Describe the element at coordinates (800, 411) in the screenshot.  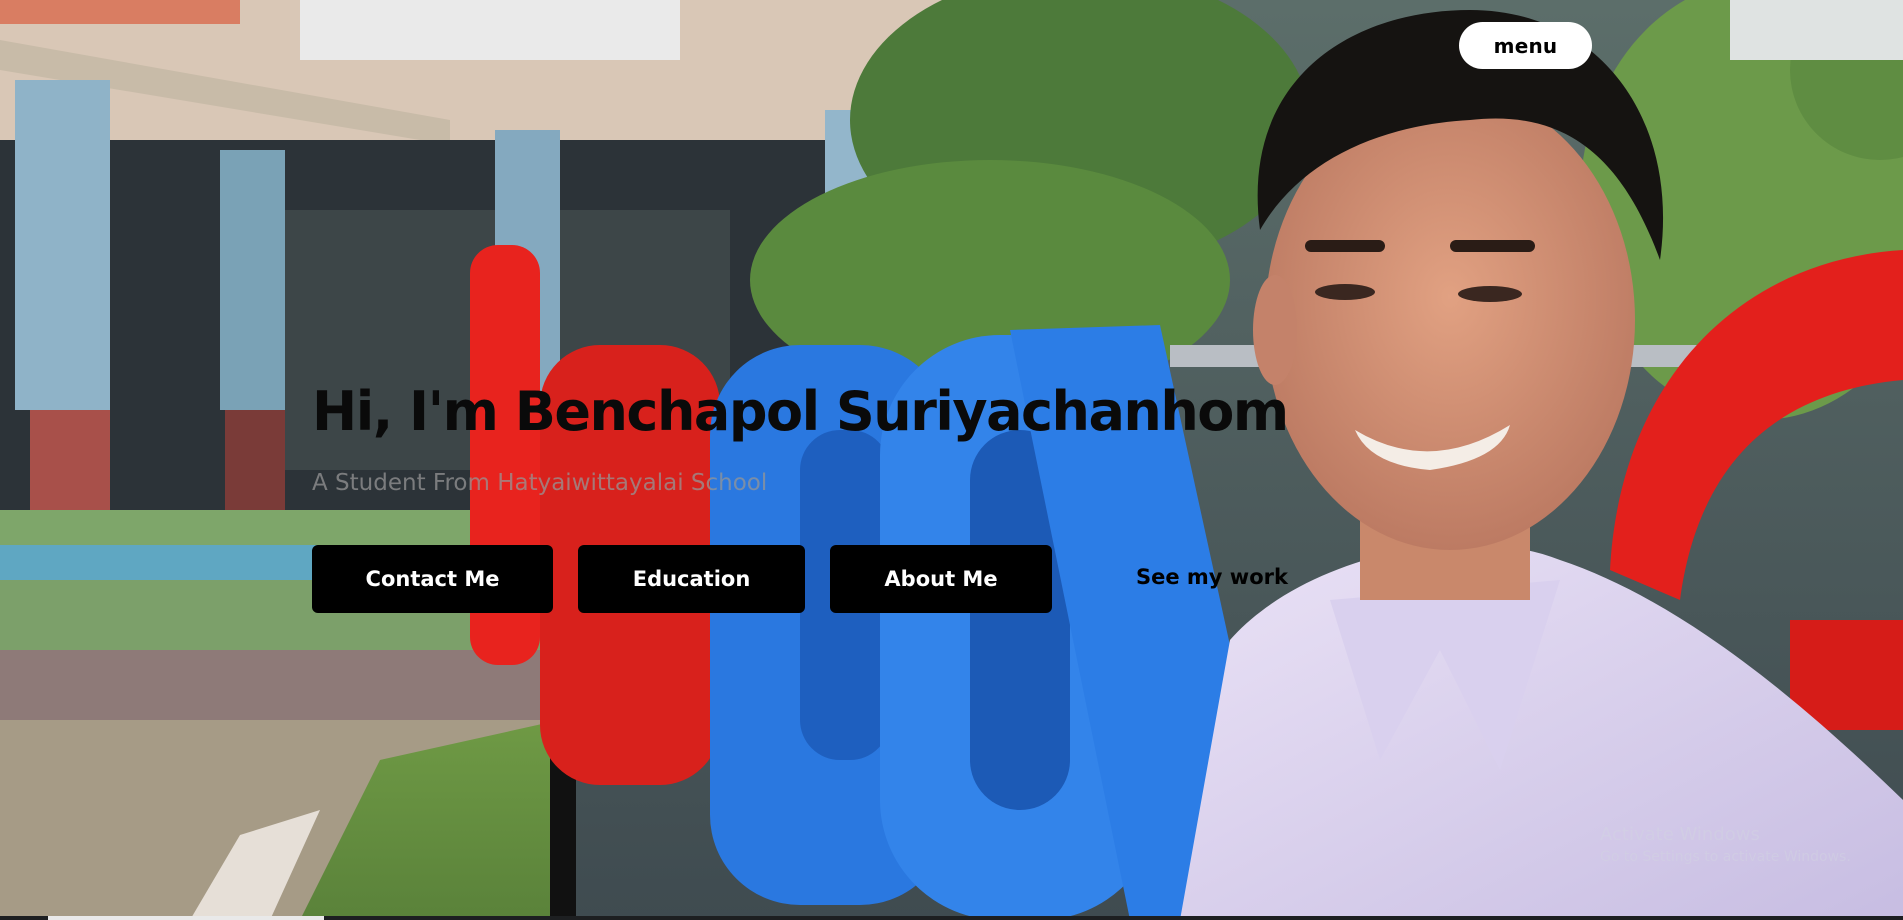
I see `page-title: Hi, I'm Benchapol Suriyachanhom` at that location.